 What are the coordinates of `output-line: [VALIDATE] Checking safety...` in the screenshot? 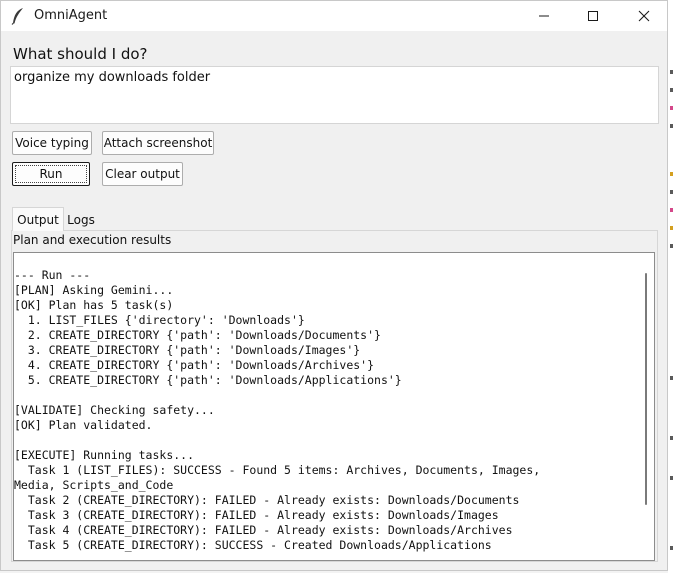 It's located at (114, 410).